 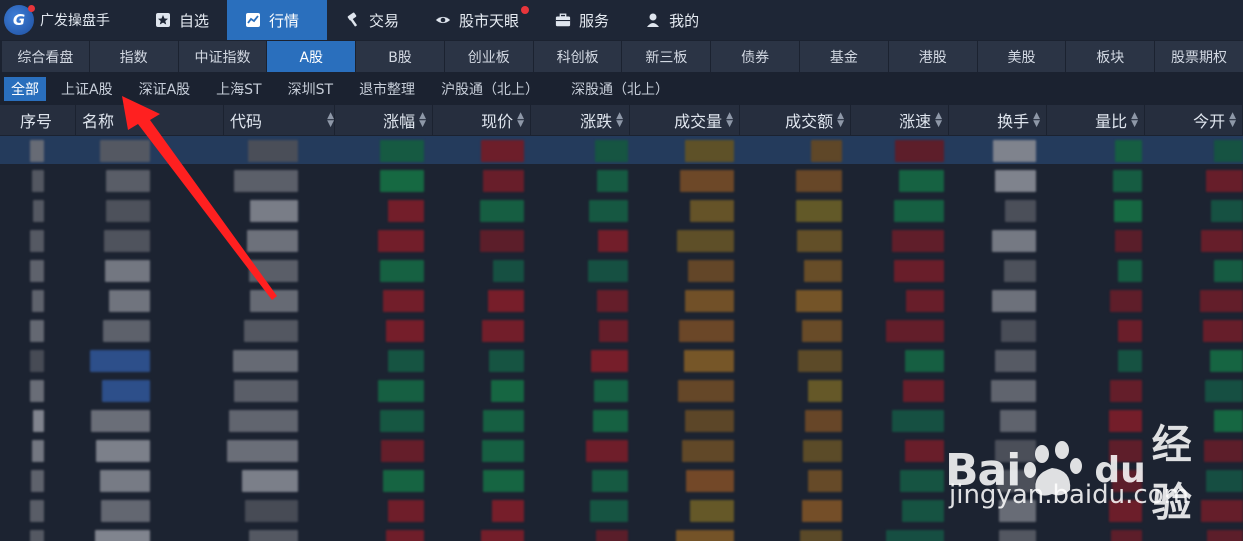 I want to click on column-header-name: 名称, so click(x=150, y=120).